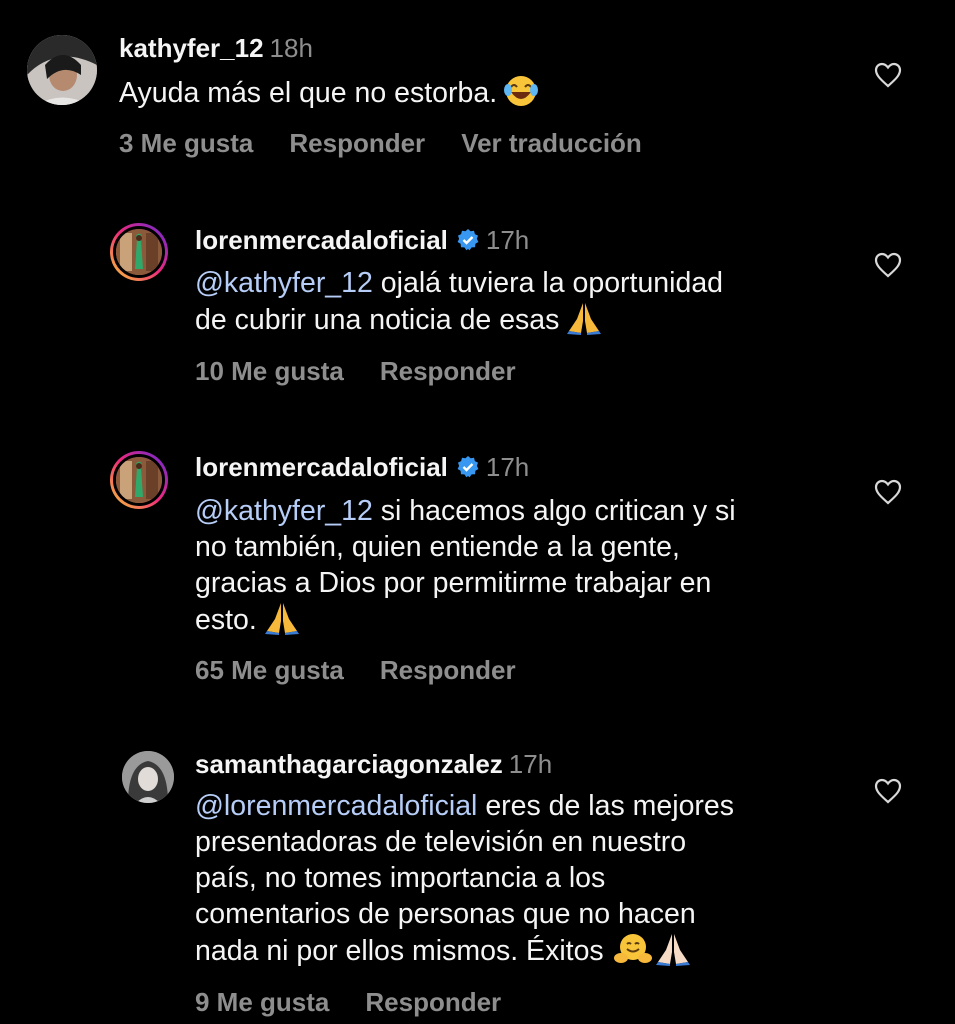  I want to click on comment-actions: 9 Me gusta Responder, so click(366, 1002).